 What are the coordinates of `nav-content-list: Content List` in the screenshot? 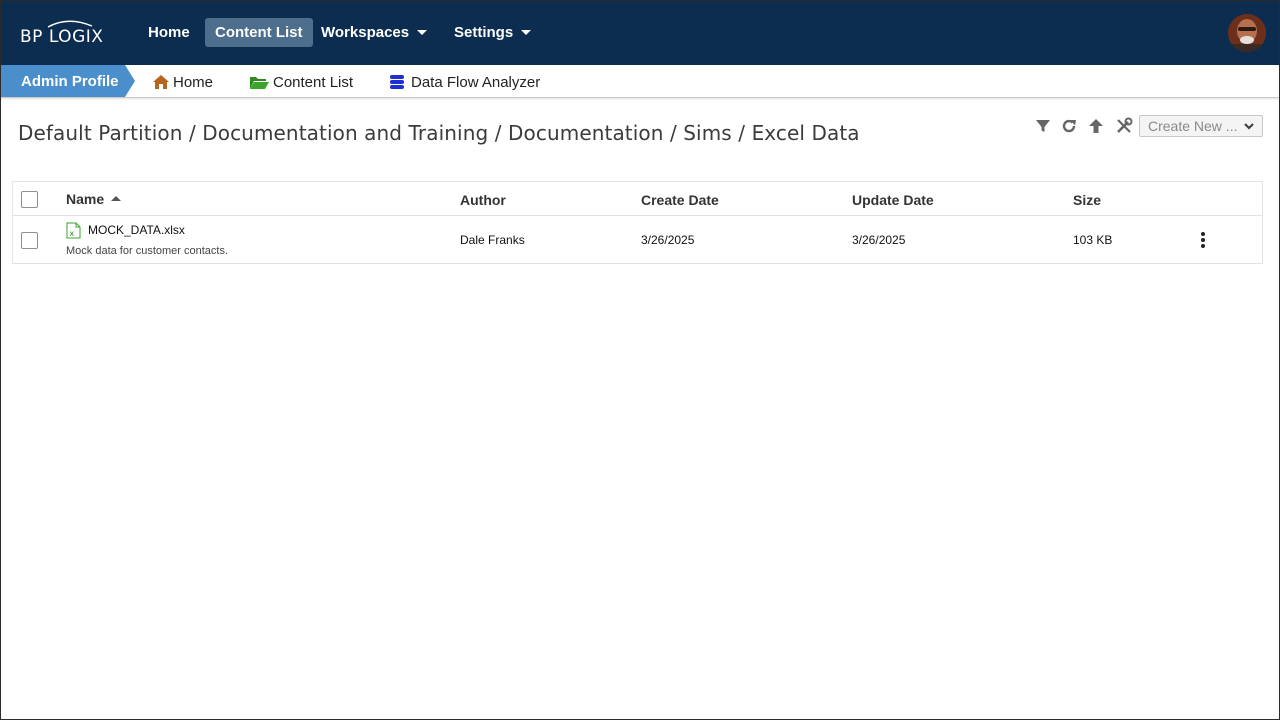 It's located at (259, 32).